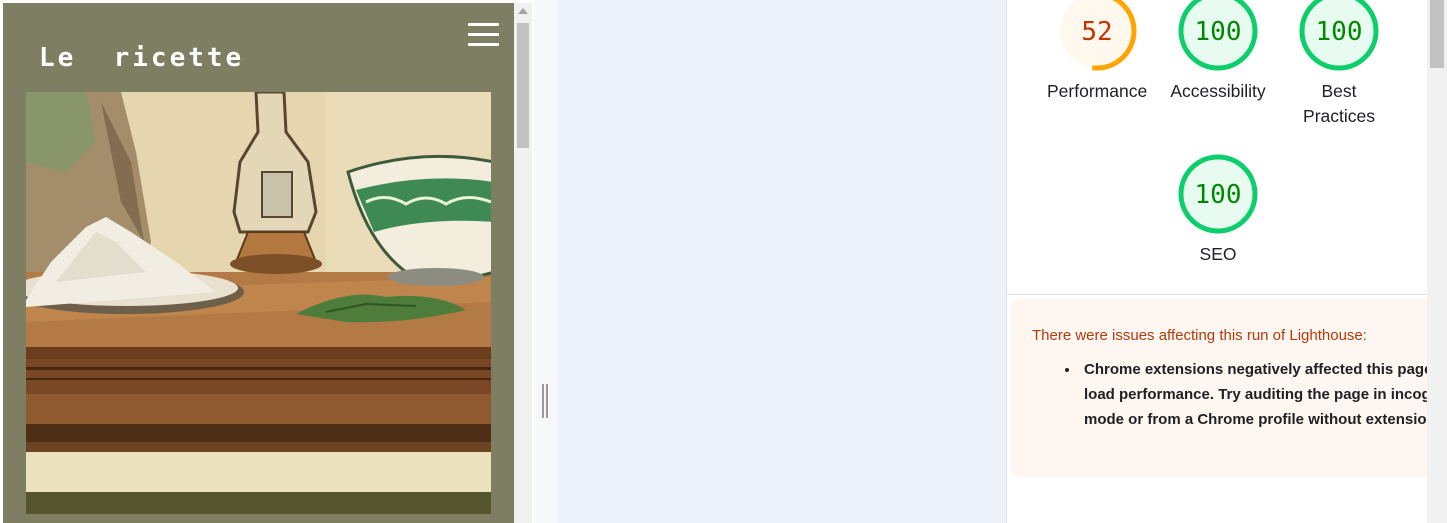 The image size is (1447, 523). Describe the element at coordinates (1339, 103) in the screenshot. I see `best-practices-label: Best Practices` at that location.